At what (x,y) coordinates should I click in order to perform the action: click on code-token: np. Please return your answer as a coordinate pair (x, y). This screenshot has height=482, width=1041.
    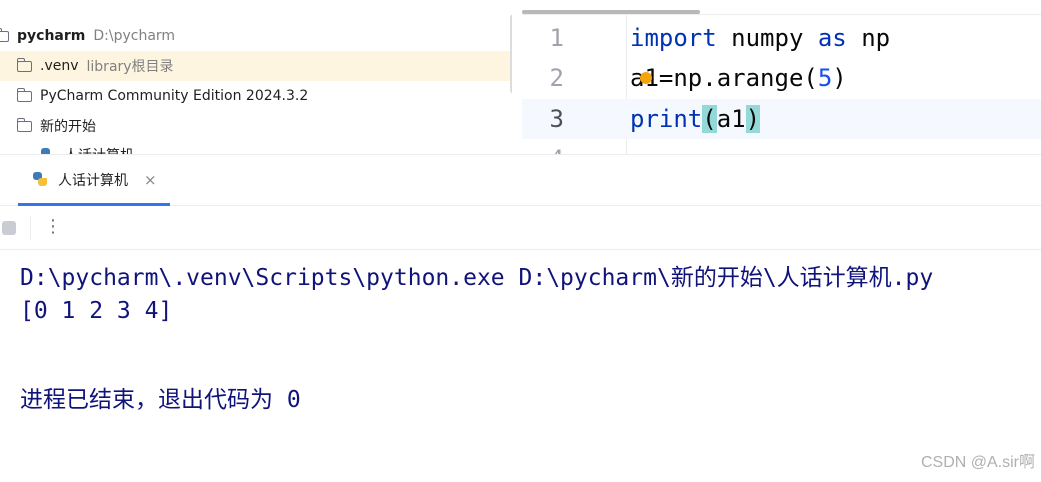
    Looking at the image, I should click on (868, 38).